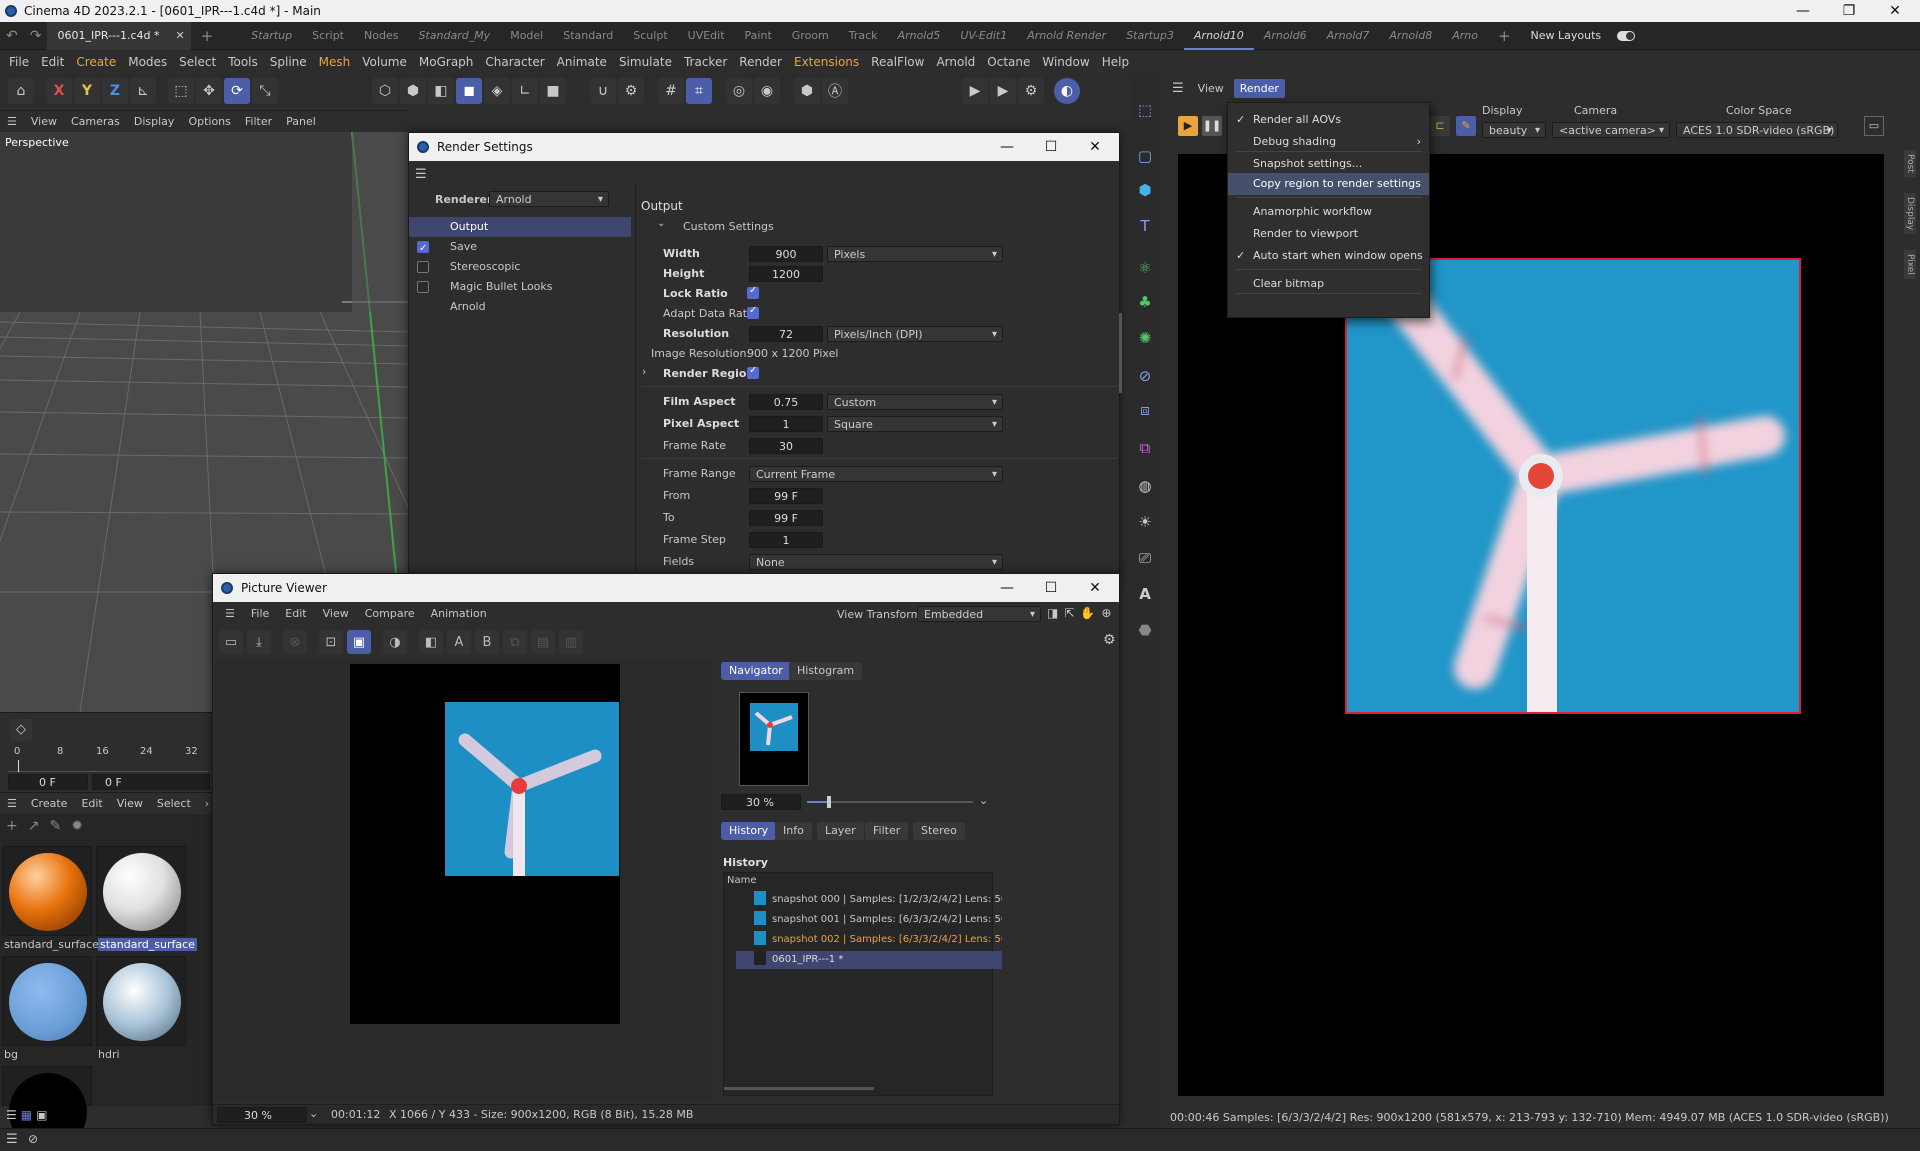 This screenshot has width=1920, height=1151. I want to click on menu-item: Character, so click(514, 62).